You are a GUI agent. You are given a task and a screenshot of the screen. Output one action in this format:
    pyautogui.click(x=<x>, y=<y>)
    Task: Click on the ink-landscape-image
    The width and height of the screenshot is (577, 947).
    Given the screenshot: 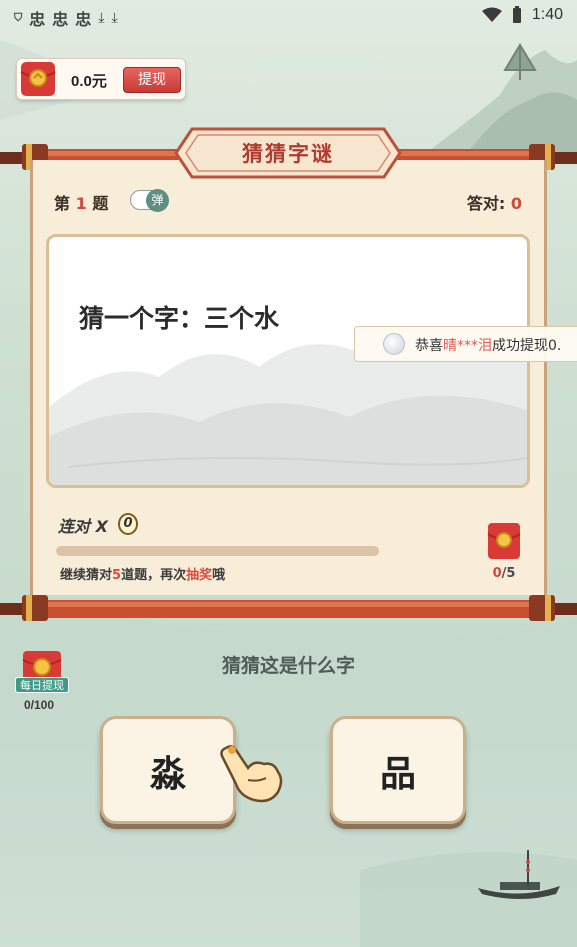 What is the action you would take?
    pyautogui.click(x=288, y=409)
    